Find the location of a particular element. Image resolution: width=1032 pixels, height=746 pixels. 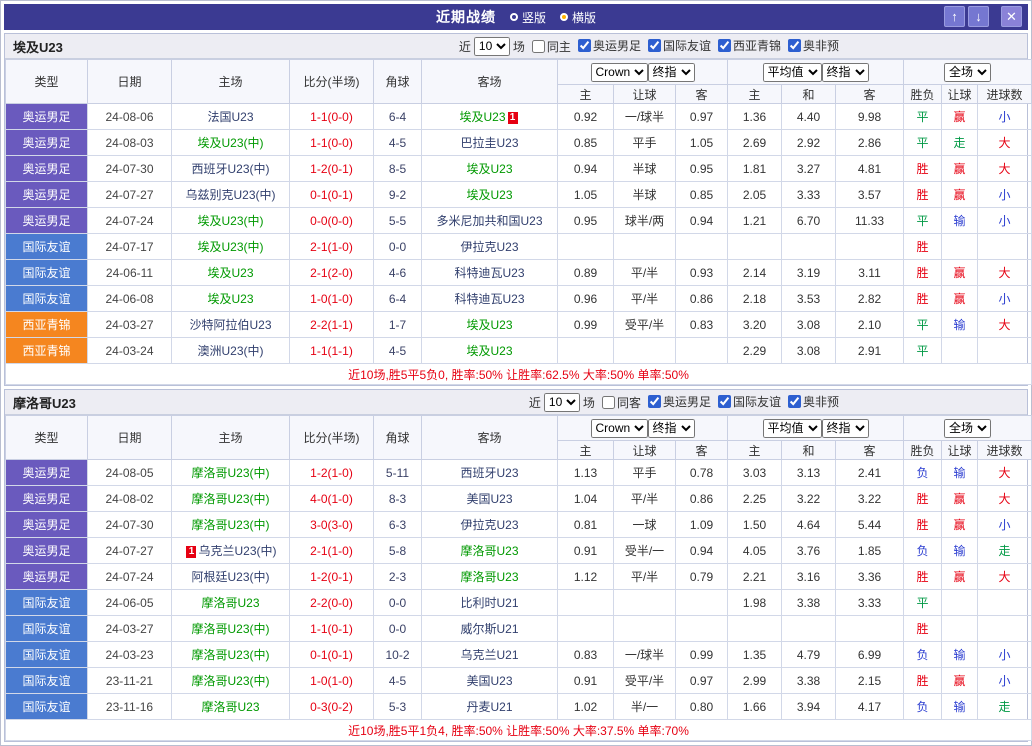

team-link: 西班牙U23 is located at coordinates (489, 473).